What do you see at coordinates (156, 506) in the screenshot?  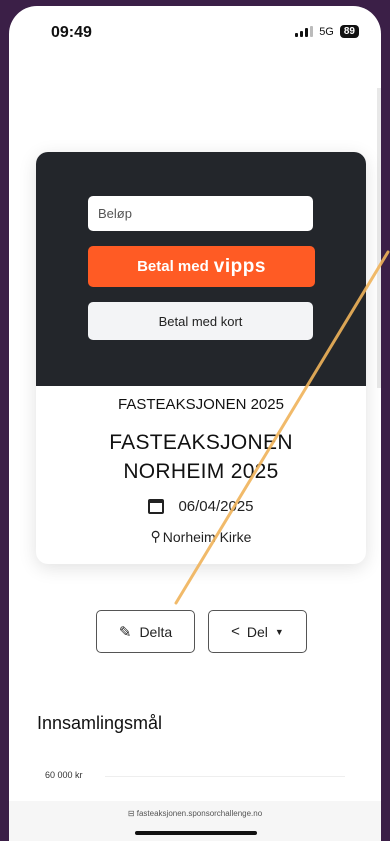 I see `calendar-icon` at bounding box center [156, 506].